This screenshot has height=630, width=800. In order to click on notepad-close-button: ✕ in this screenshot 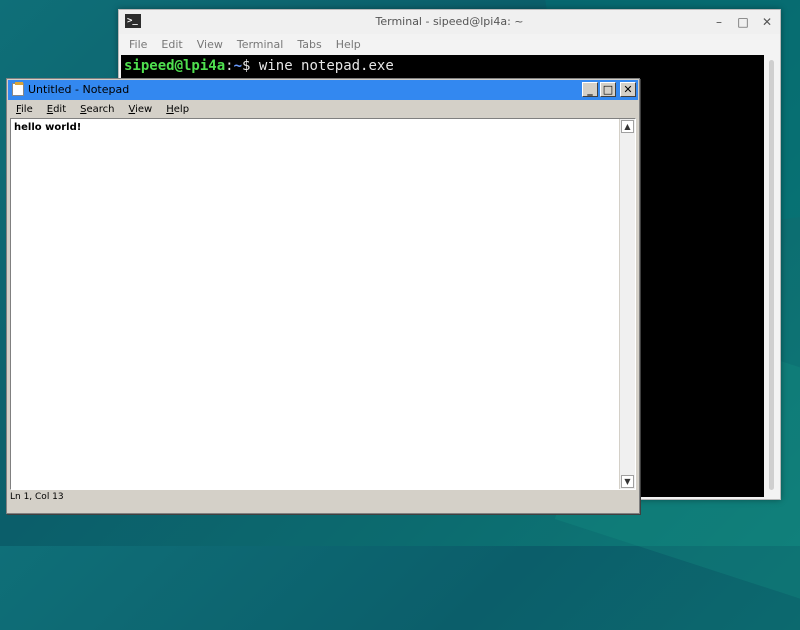, I will do `click(628, 89)`.